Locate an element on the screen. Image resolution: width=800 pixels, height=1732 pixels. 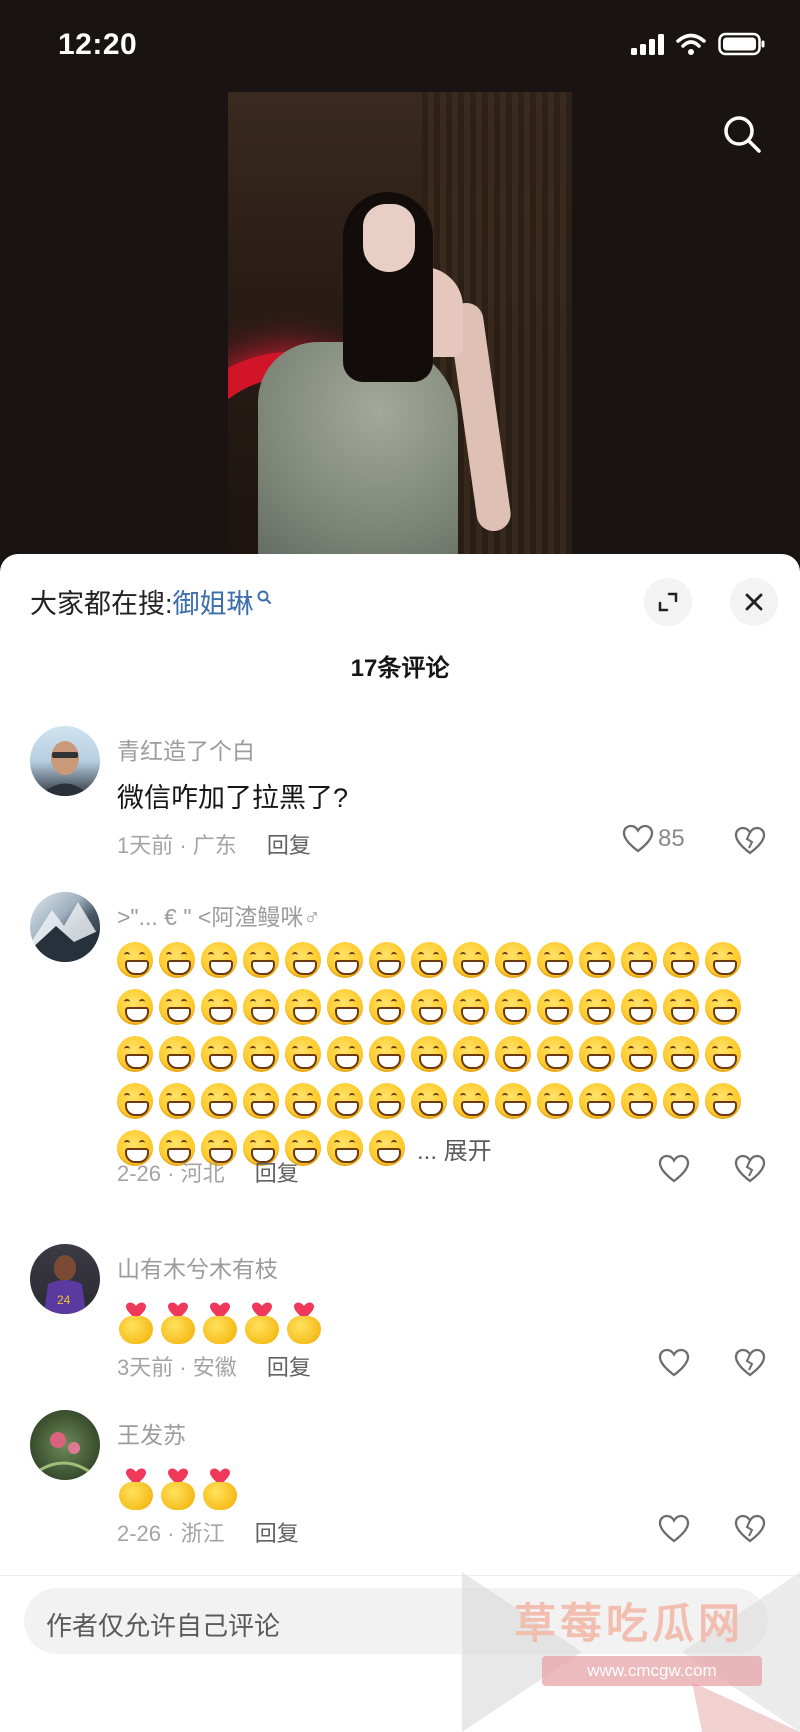
expand-comment-link: ... 展开 is located at coordinates (454, 1148).